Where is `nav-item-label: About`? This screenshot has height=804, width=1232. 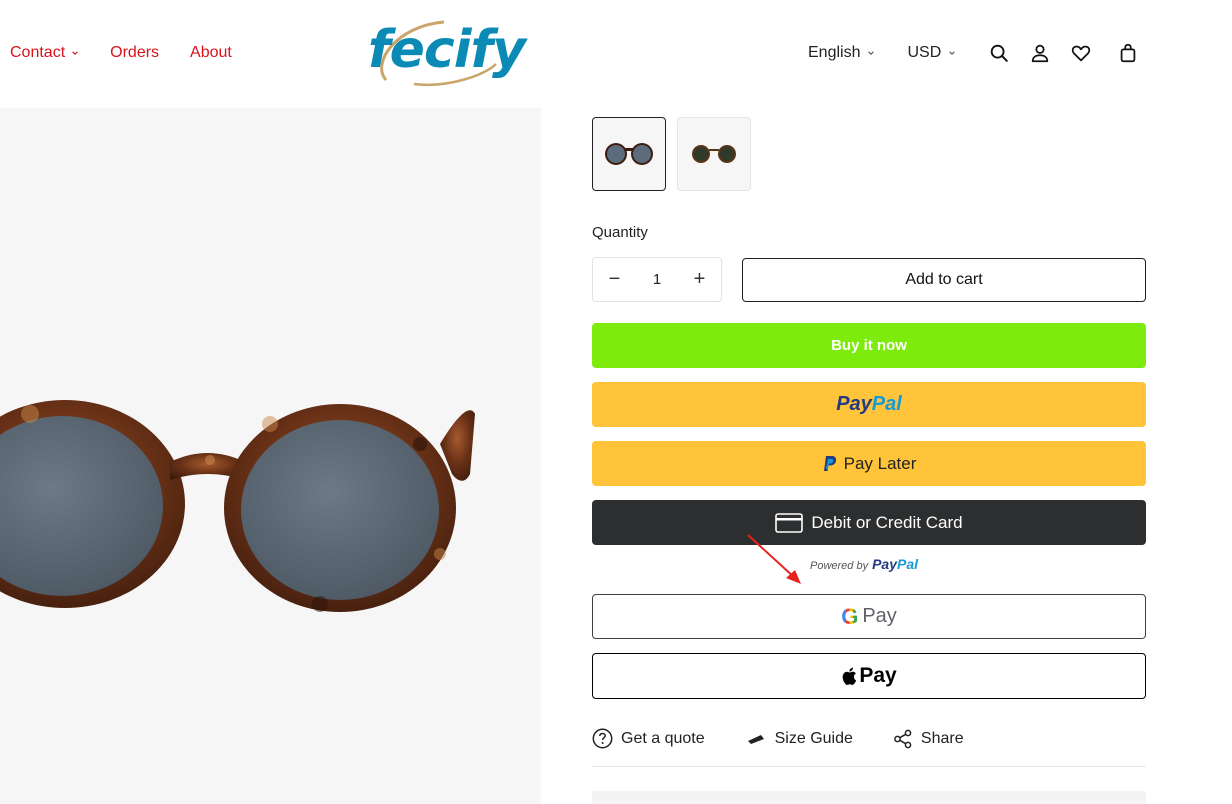 nav-item-label: About is located at coordinates (211, 52).